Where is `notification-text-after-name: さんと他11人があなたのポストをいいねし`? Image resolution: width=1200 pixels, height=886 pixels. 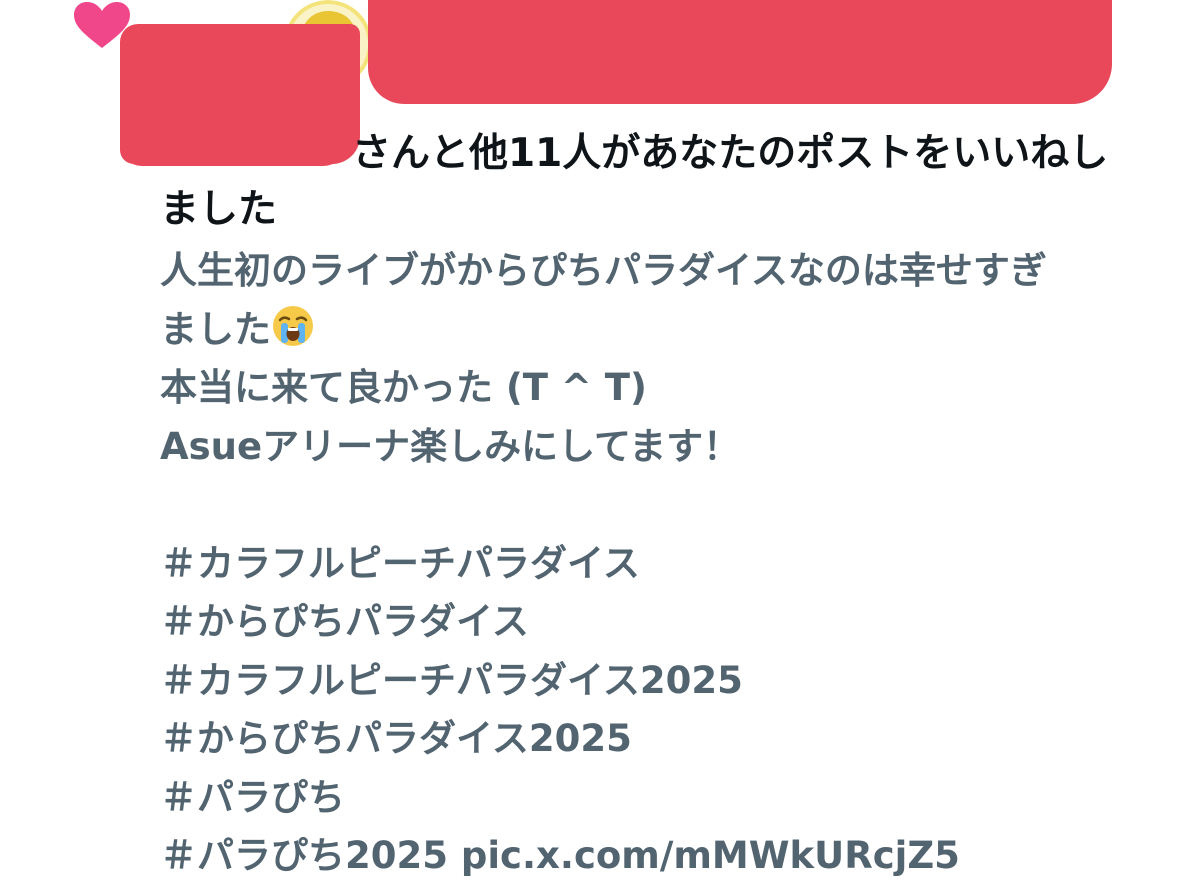
notification-text-after-name: さんと他11人があなたのポストをいいねし is located at coordinates (730, 153).